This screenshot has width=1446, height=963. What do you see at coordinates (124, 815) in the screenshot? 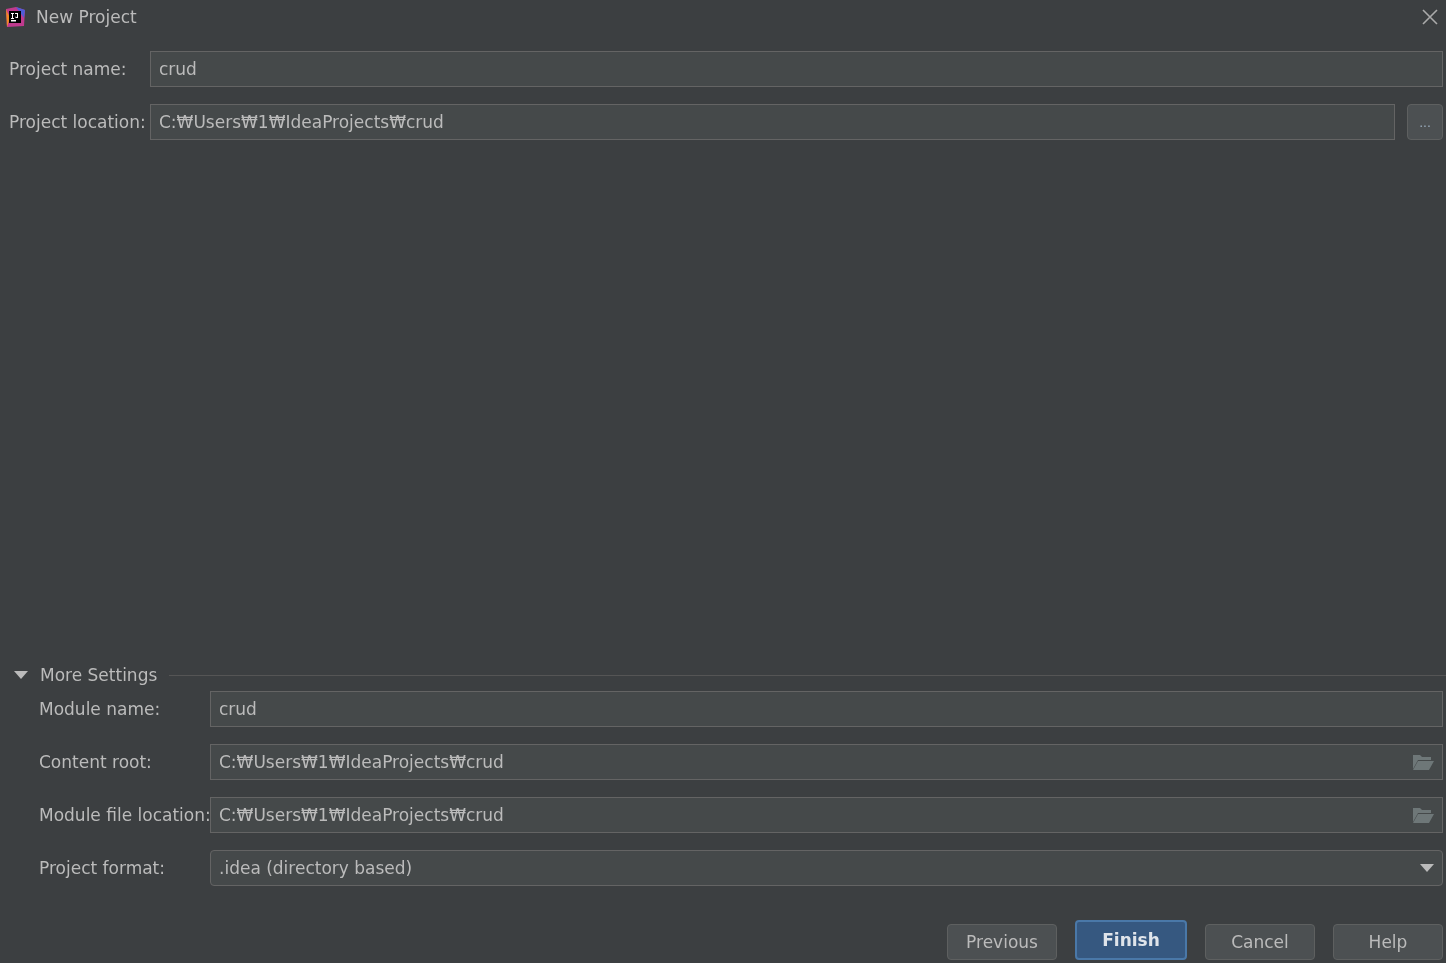
I see `field-label: Module file location:` at bounding box center [124, 815].